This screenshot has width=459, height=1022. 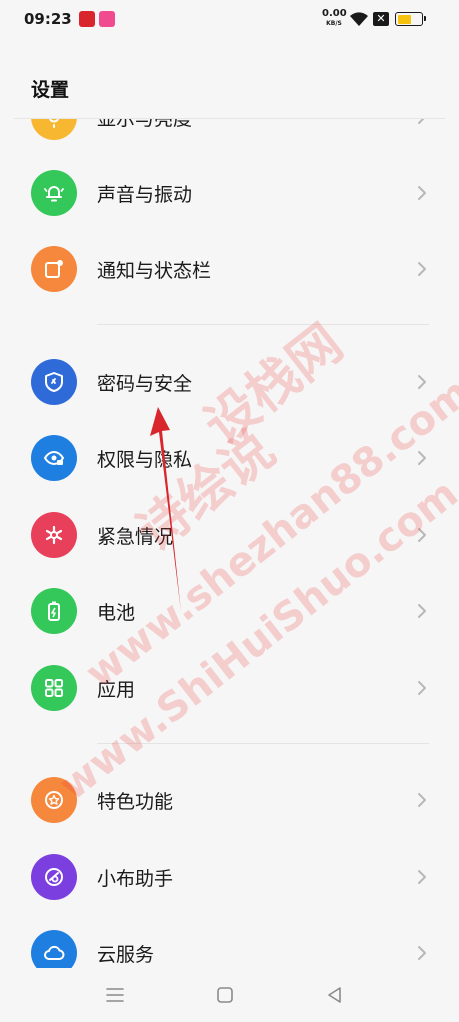 I want to click on battery-status-icon, so click(x=410, y=19).